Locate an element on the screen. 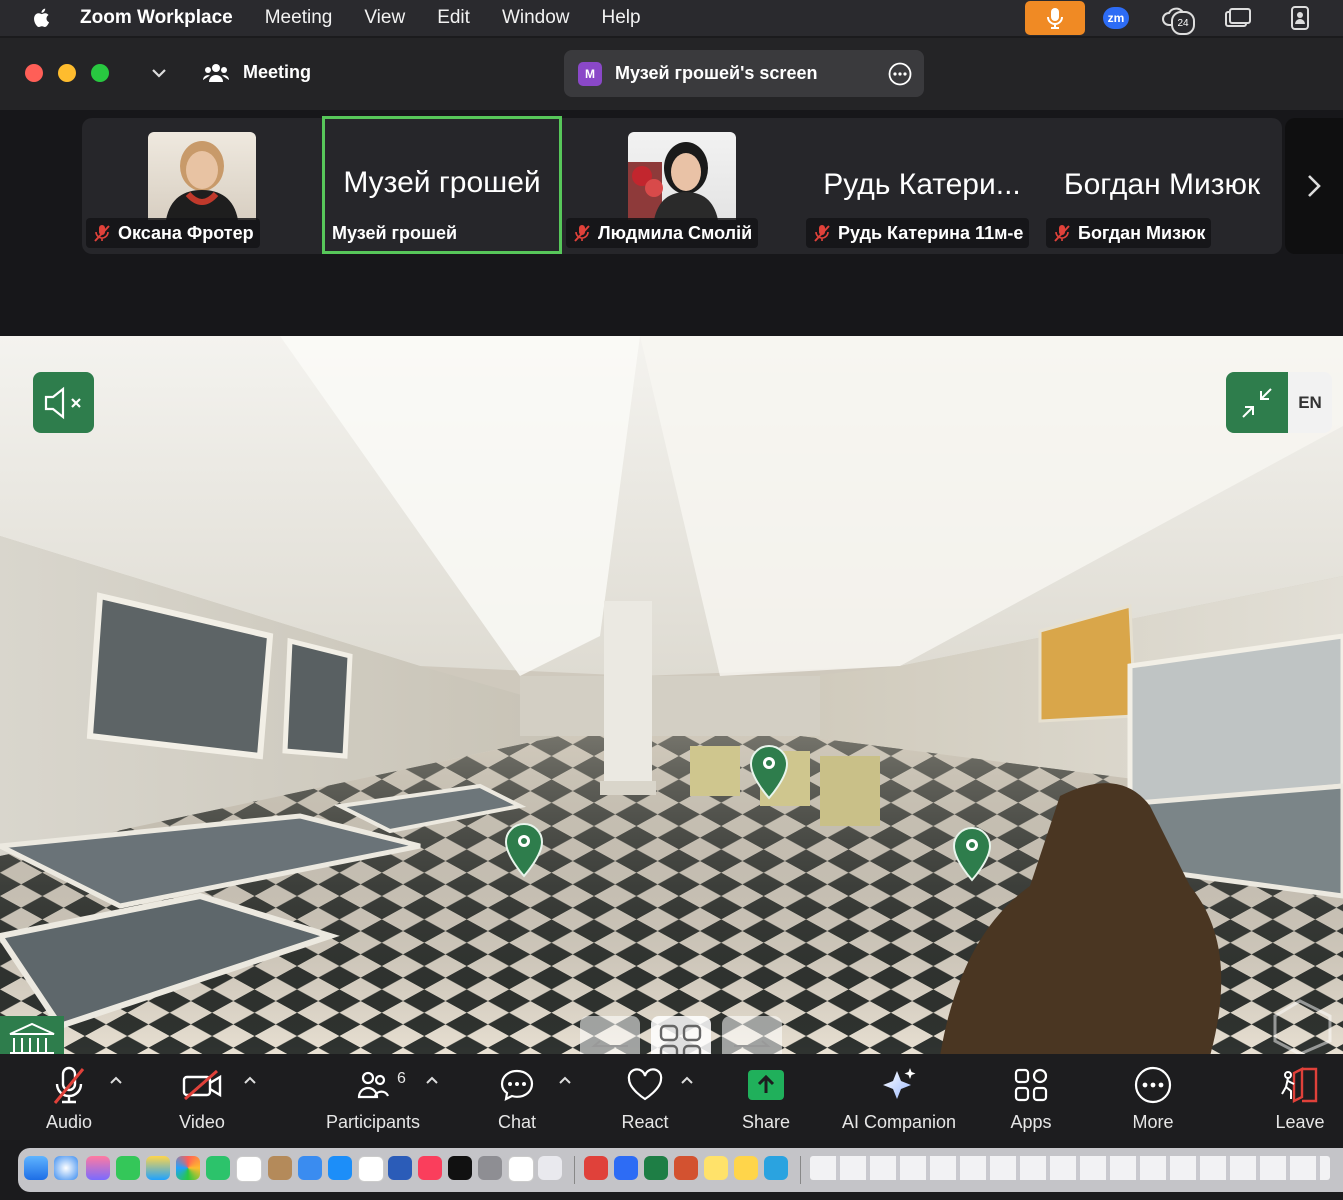  leave-button: Leave is located at coordinates (1300, 1097).